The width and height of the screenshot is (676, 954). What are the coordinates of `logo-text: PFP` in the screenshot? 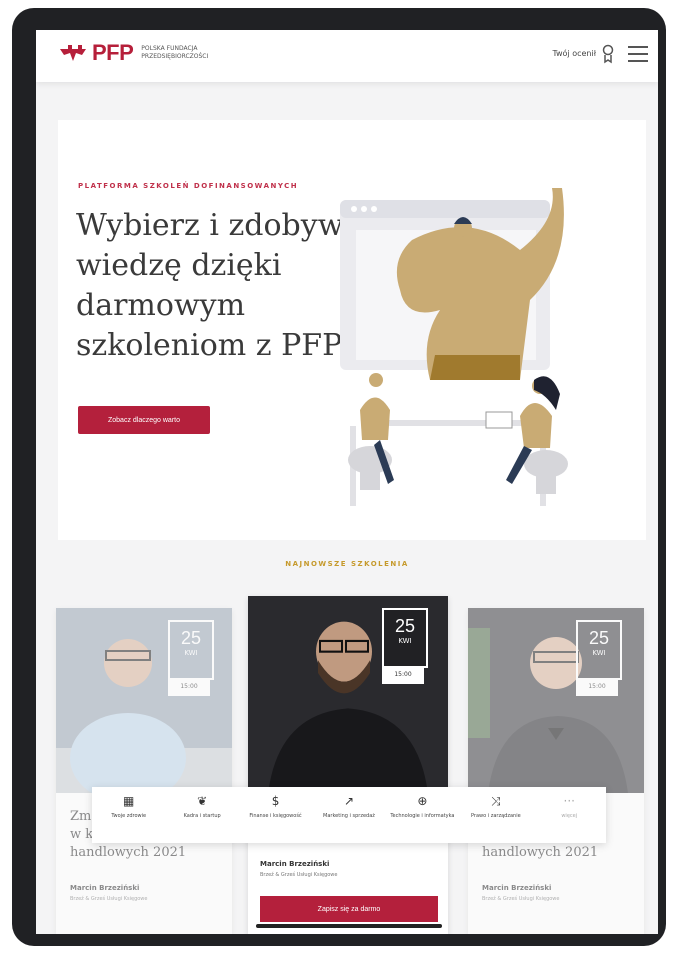 It's located at (113, 52).